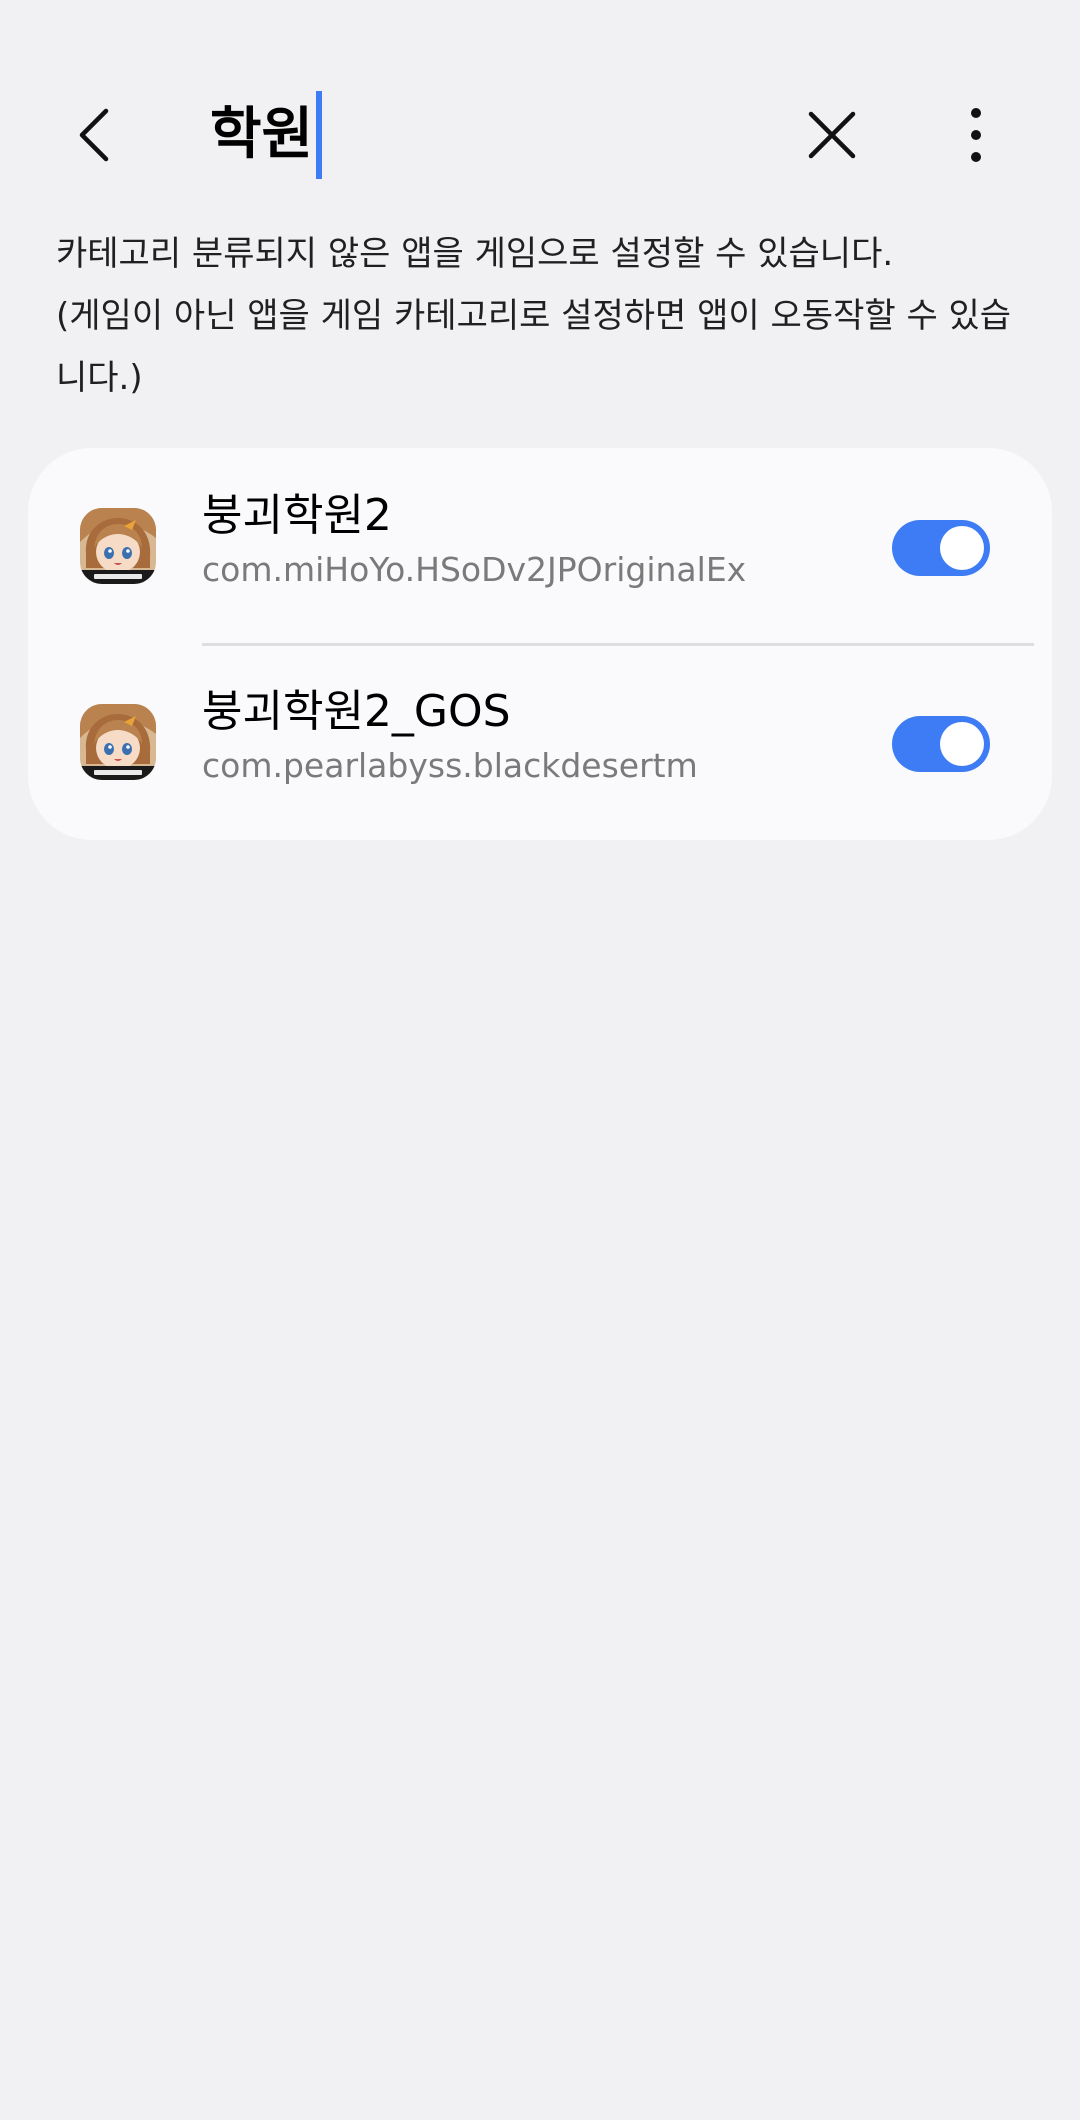 The width and height of the screenshot is (1080, 2120). What do you see at coordinates (542, 541) in the screenshot?
I see `app-info: 붕괴학원2 com.miHoYo.HSoDv2JPOriginalEx` at bounding box center [542, 541].